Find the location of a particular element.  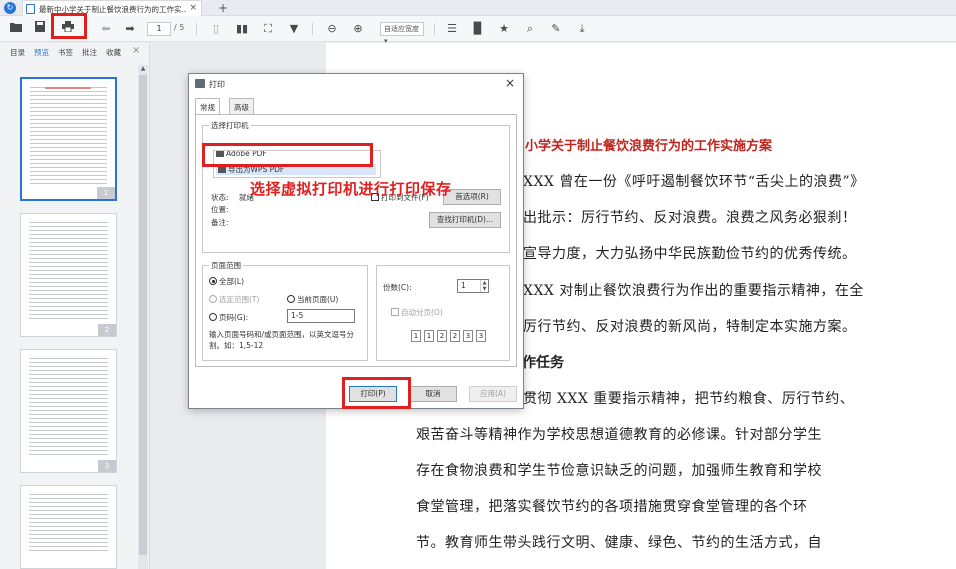

document-body-line: 节。教育师生带头践行文明、健康、绿色、节约的生活方式，自 is located at coordinates (619, 543).